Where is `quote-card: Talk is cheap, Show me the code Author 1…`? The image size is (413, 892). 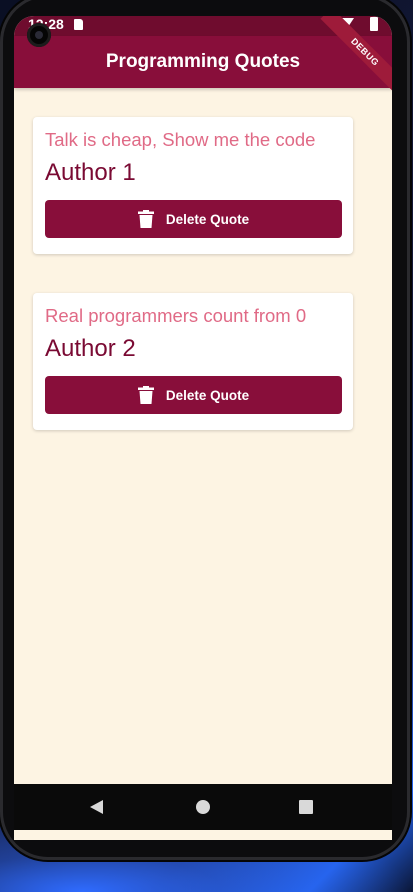
quote-card: Talk is cheap, Show me the code Author 1… is located at coordinates (193, 185).